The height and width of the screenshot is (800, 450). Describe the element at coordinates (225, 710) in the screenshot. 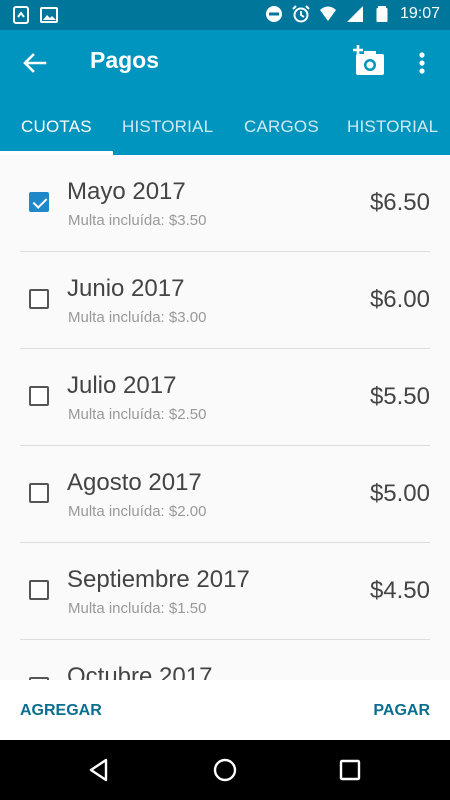

I see `action-bar: AGREGAR PAGAR` at that location.